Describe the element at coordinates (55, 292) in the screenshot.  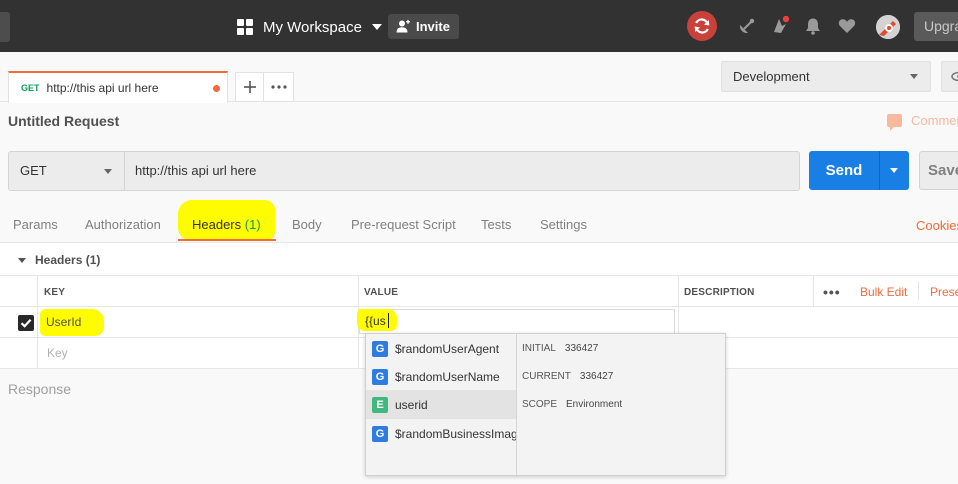
I see `column-header-key: KEY` at that location.